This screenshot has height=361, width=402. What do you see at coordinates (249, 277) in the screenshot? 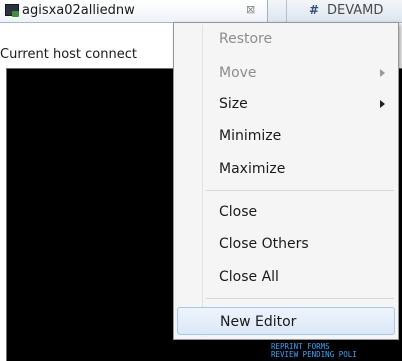
I see `menu-item-label: Close All` at bounding box center [249, 277].